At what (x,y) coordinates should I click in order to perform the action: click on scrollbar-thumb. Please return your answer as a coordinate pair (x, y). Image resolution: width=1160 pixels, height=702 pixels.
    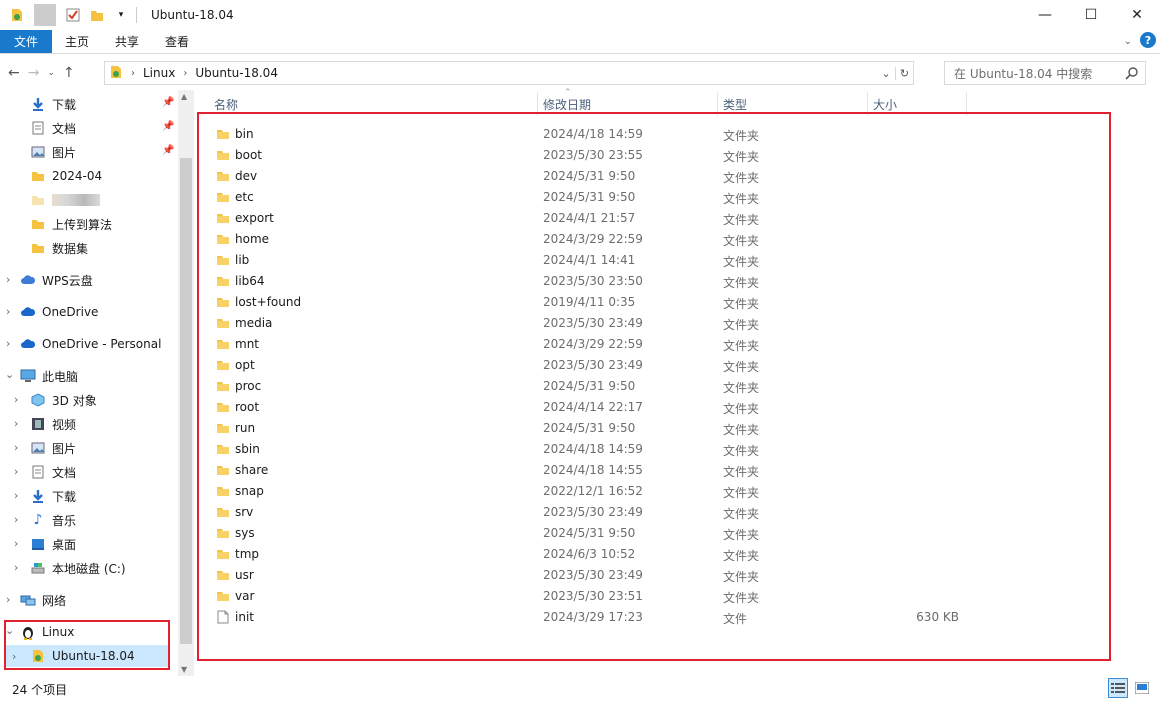
    Looking at the image, I should click on (186, 401).